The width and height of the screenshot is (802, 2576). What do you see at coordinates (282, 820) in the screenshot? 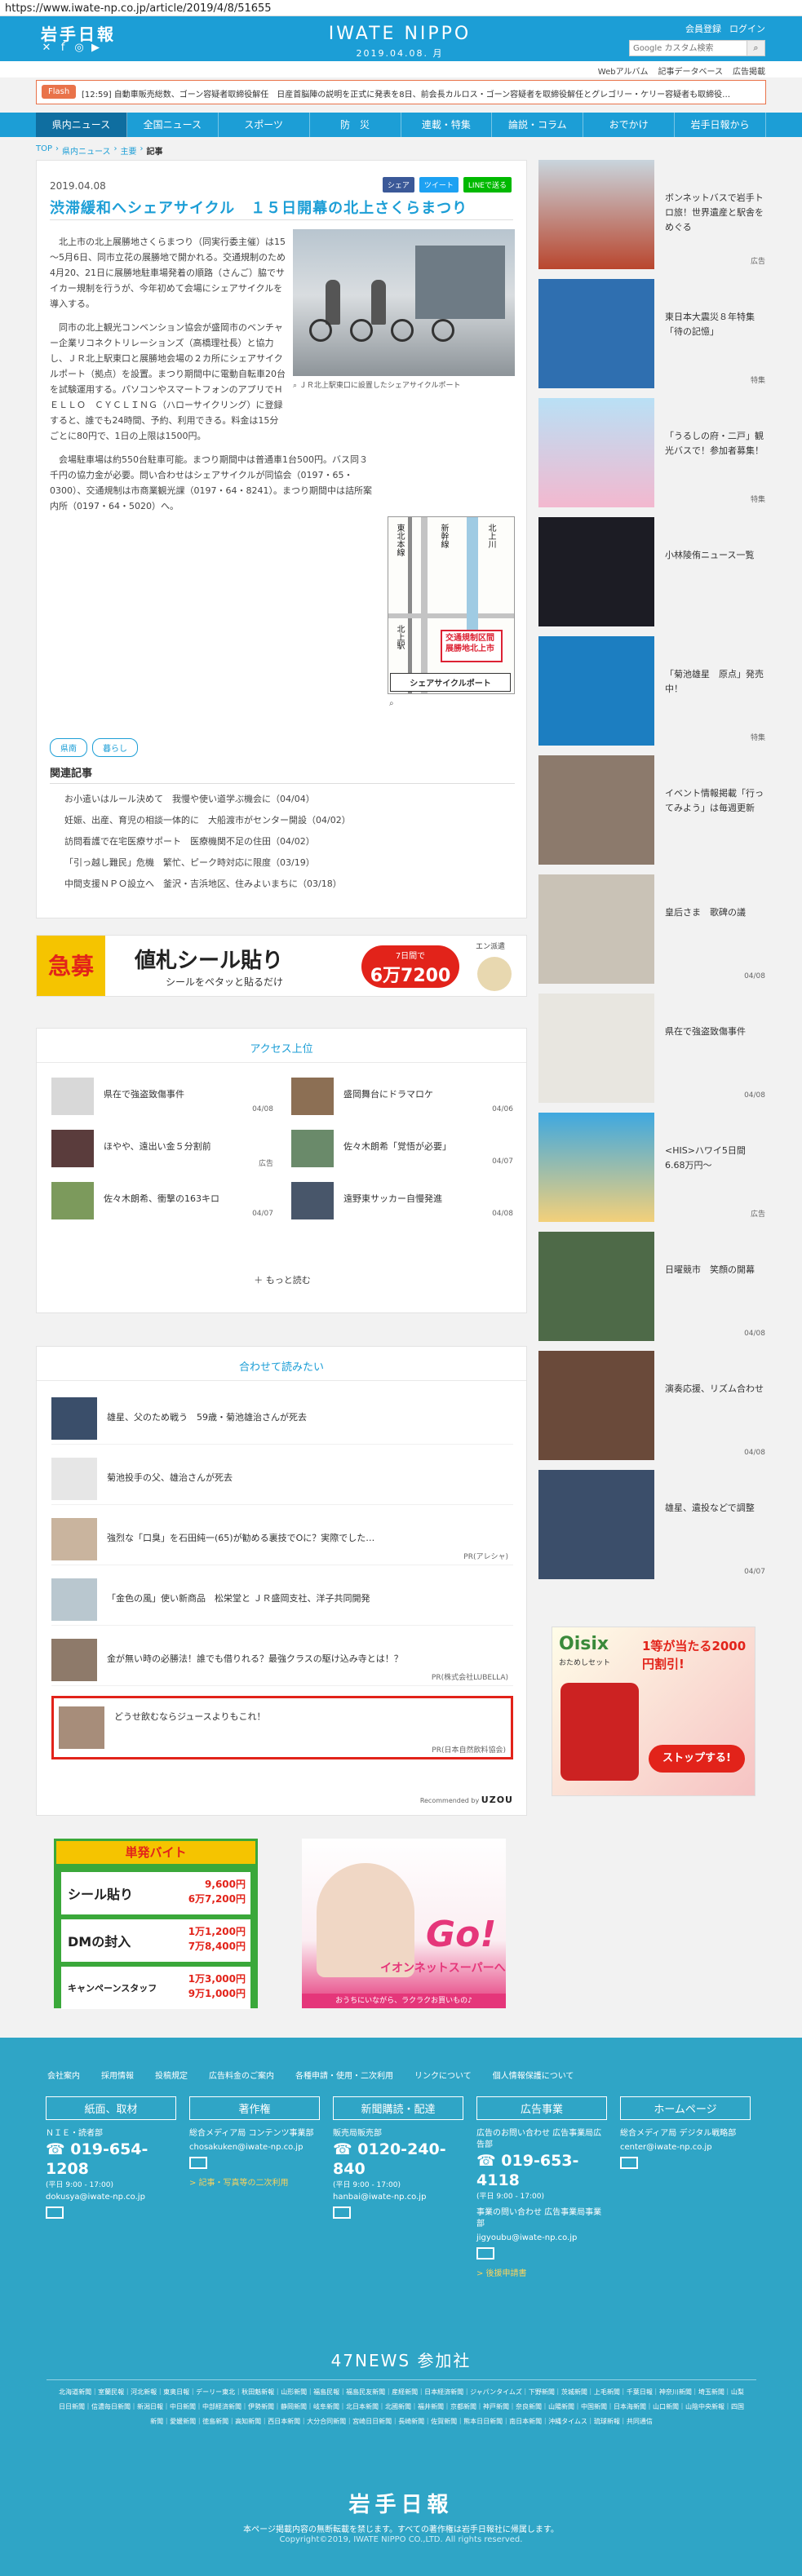
I see `related-link: 妊娠、出産、育児の相談一体的に 大船渡市がセンター開設（04/02）` at bounding box center [282, 820].